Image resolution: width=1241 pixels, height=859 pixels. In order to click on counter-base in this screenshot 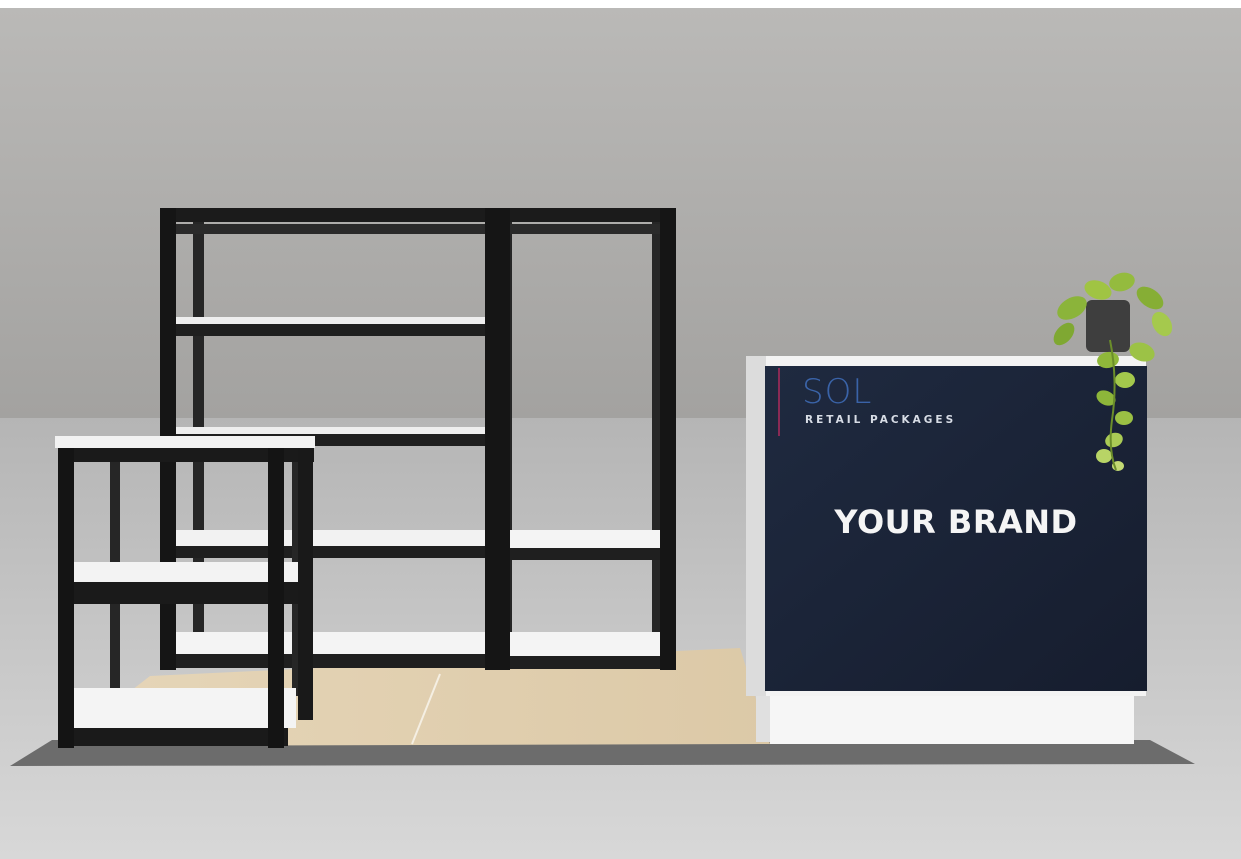, I will do `click(952, 720)`.